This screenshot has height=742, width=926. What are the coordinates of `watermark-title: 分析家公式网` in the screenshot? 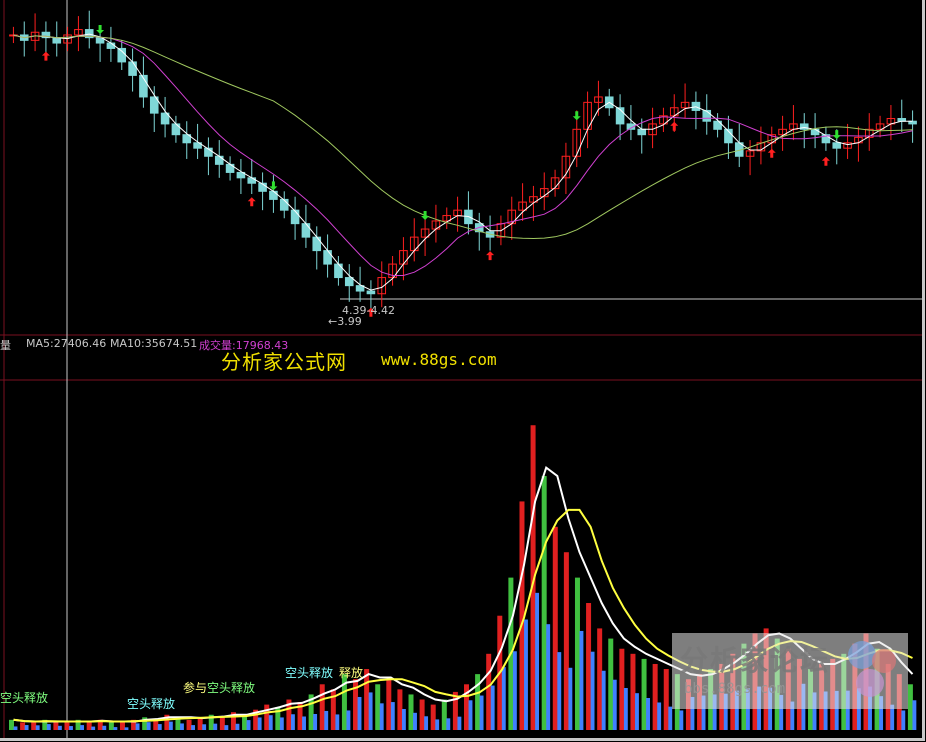 It's located at (284, 362).